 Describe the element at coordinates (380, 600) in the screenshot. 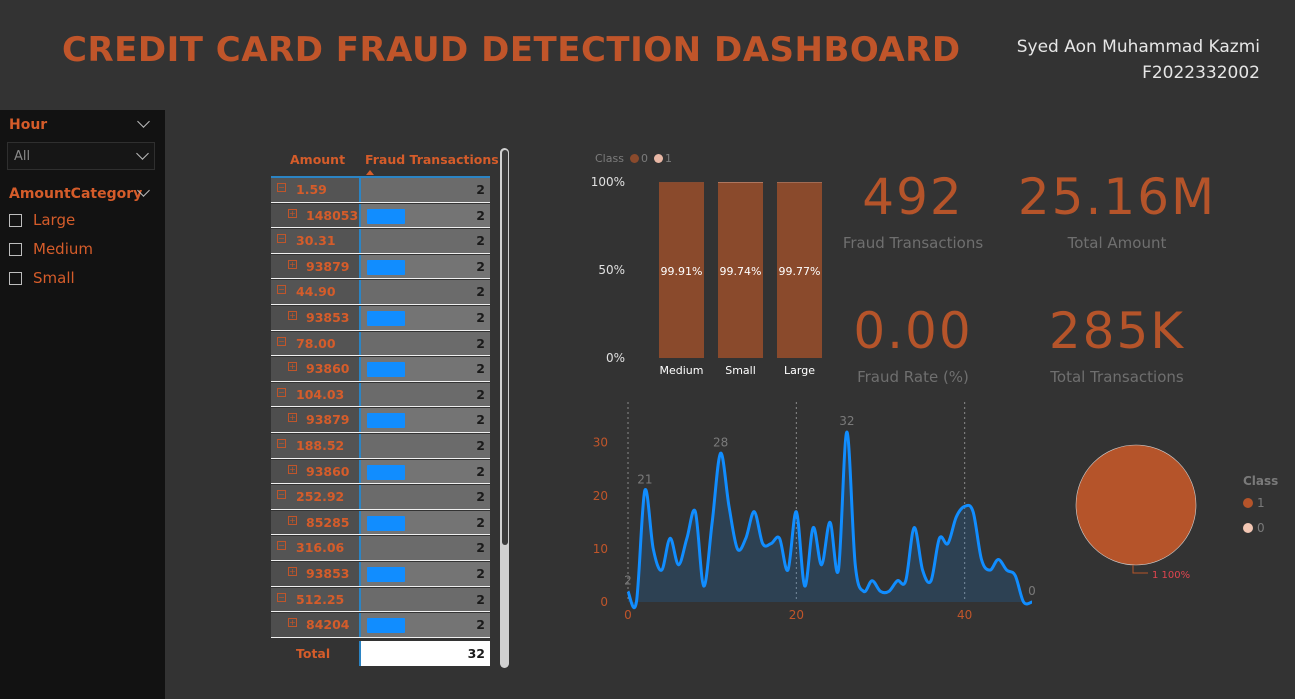

I see `table-row: −512.25 2` at that location.